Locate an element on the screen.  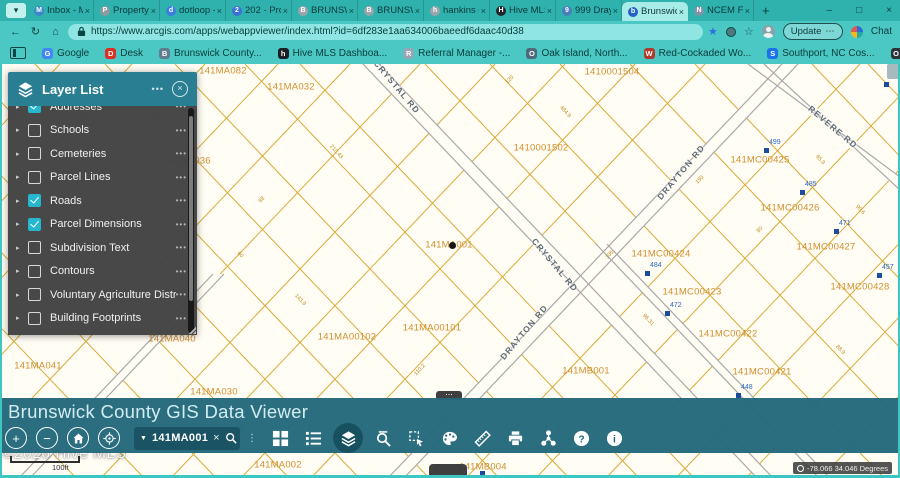
browser-tab: 9 999 Drayt × is located at coordinates (589, 10).